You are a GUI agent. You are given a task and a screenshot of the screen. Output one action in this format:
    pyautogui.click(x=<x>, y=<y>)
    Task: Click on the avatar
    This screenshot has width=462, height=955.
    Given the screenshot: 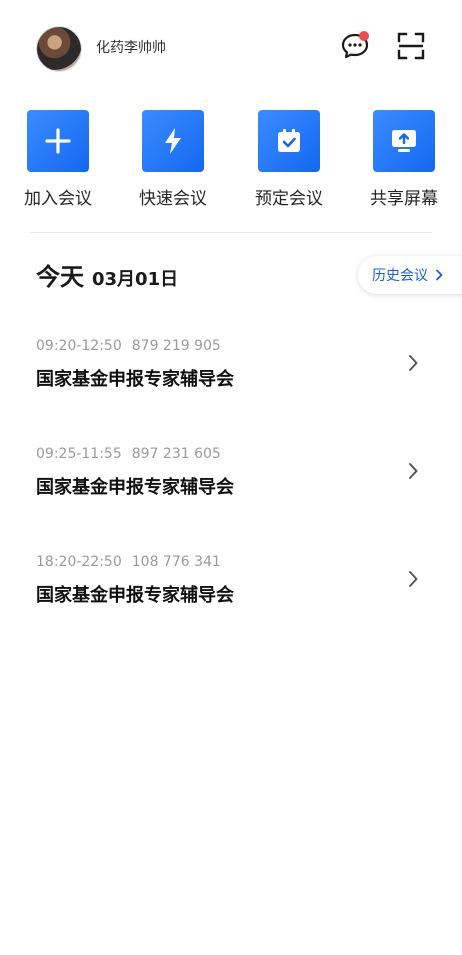 What is the action you would take?
    pyautogui.click(x=59, y=49)
    